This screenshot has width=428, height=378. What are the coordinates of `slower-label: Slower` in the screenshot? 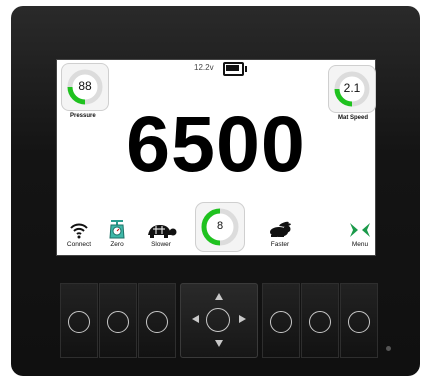 It's located at (161, 244).